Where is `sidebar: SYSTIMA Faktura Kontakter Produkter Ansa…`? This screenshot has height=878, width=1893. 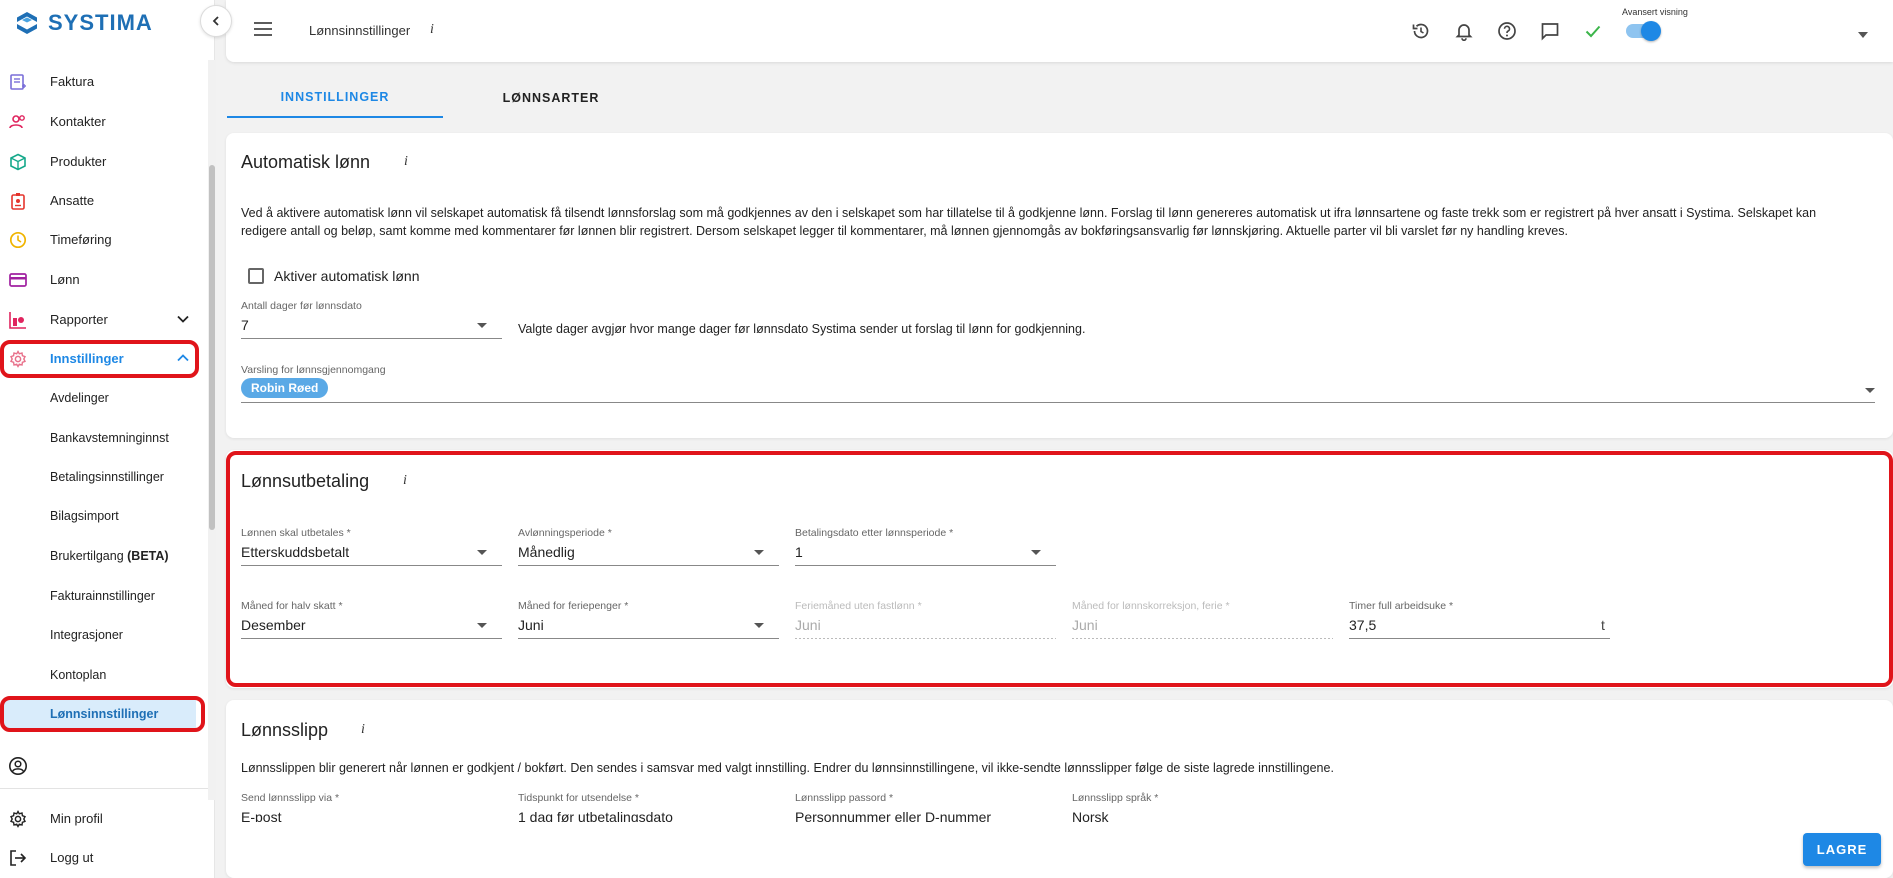 sidebar: SYSTIMA Faktura Kontakter Produkter Ansa… is located at coordinates (108, 439).